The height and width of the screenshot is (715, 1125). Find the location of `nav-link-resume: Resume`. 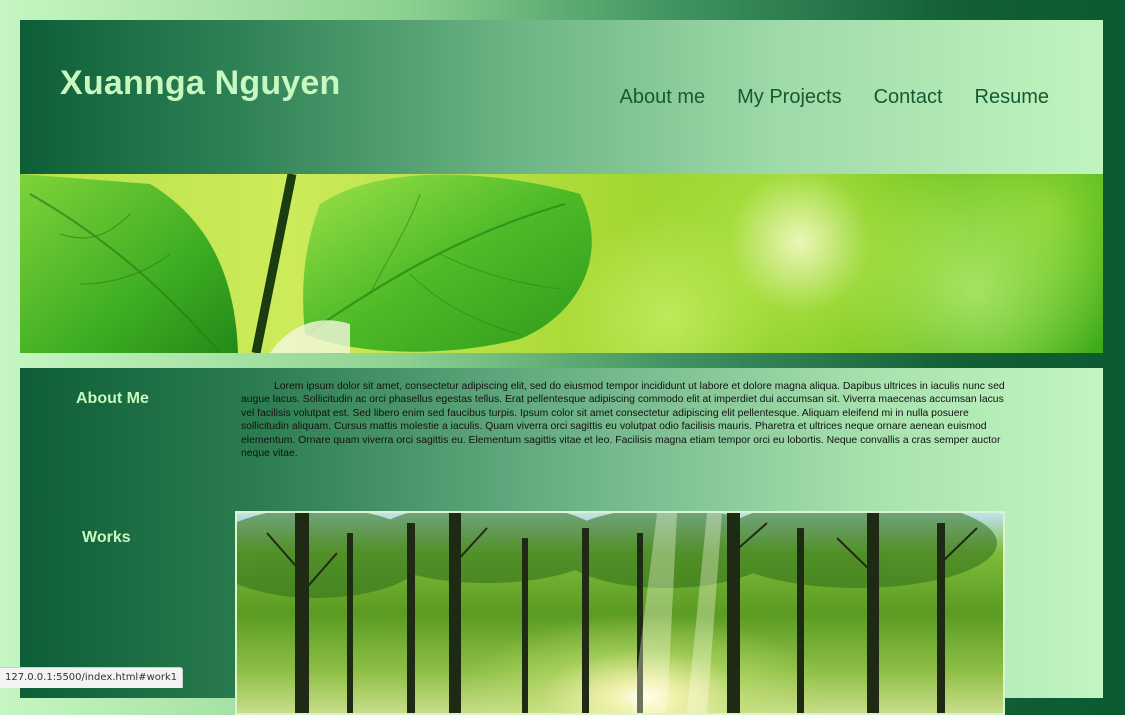

nav-link-resume: Resume is located at coordinates (1012, 97).